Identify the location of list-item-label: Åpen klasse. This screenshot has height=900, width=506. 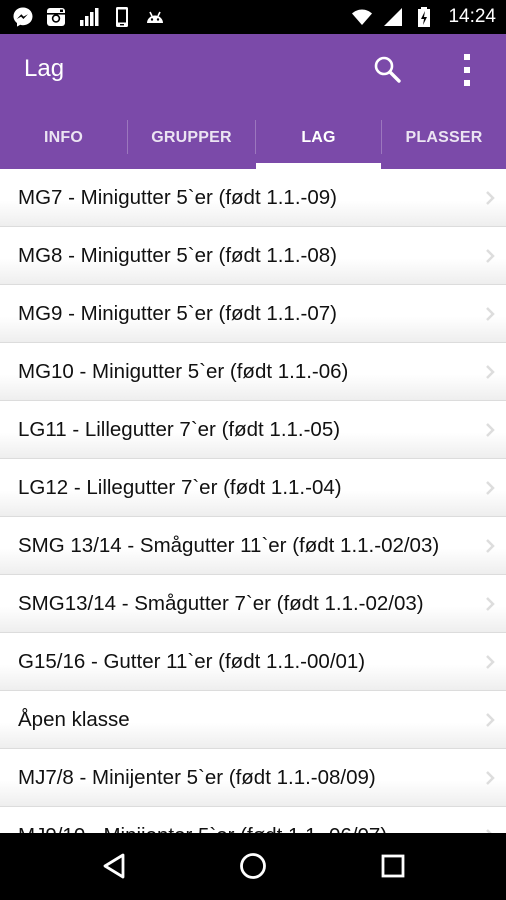
(74, 719).